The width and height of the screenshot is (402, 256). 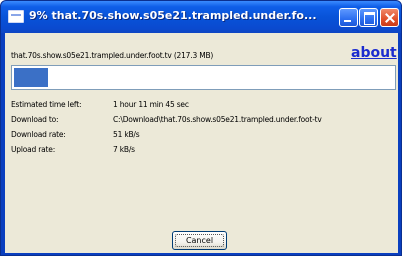 What do you see at coordinates (35, 119) in the screenshot?
I see `download-to-label: Download to:` at bounding box center [35, 119].